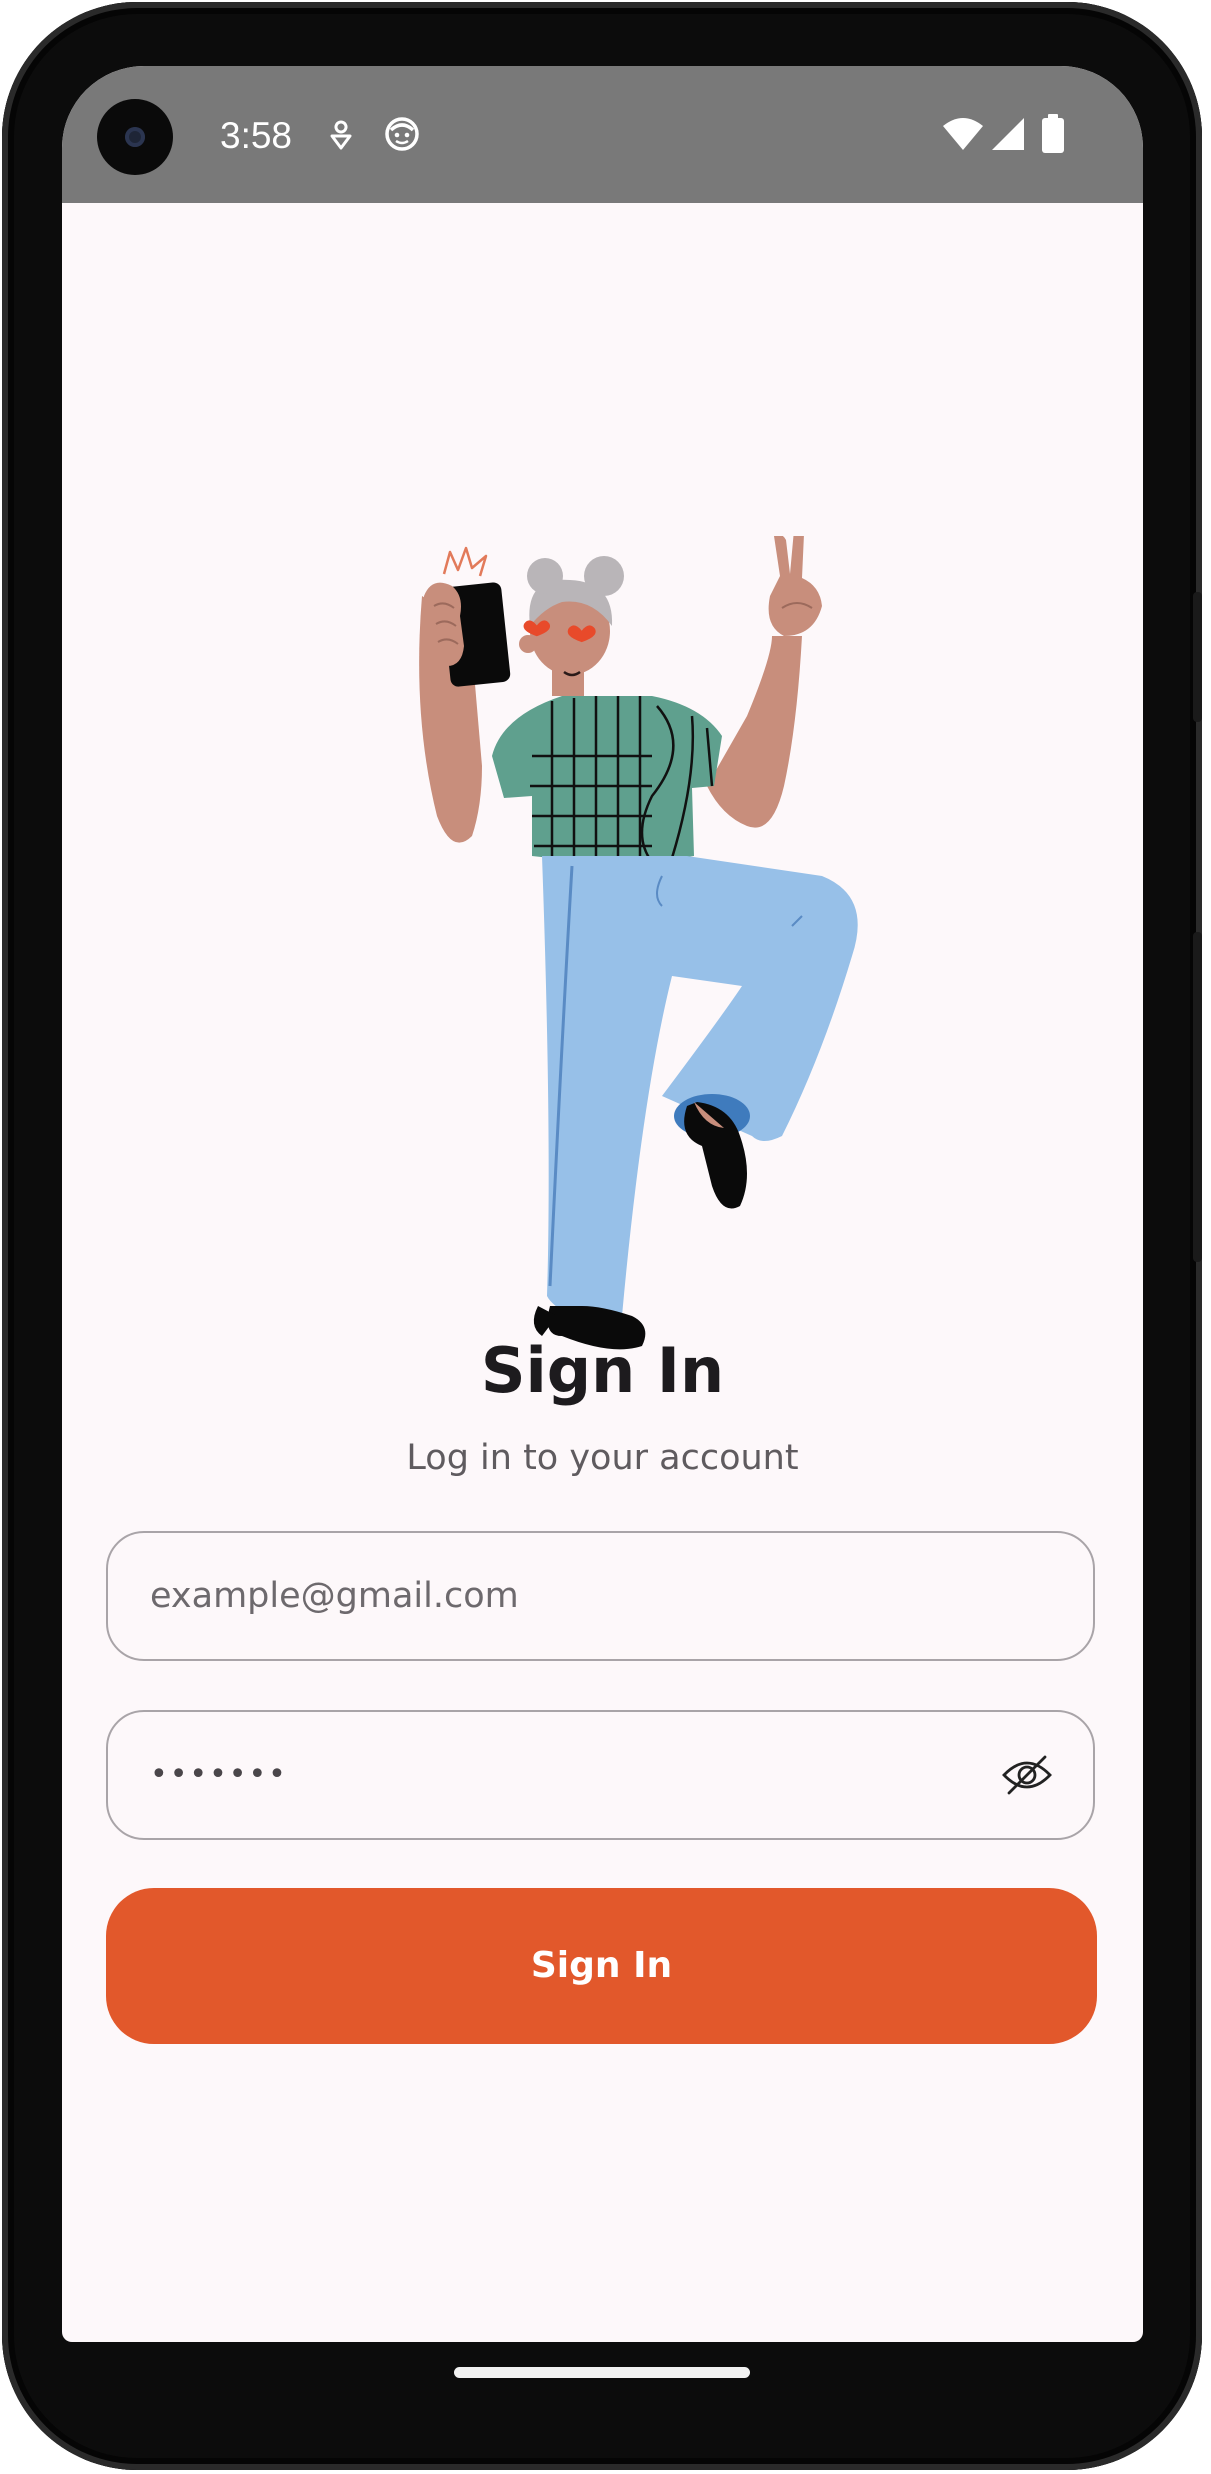 The width and height of the screenshot is (1211, 2474). I want to click on front-camera, so click(135, 137).